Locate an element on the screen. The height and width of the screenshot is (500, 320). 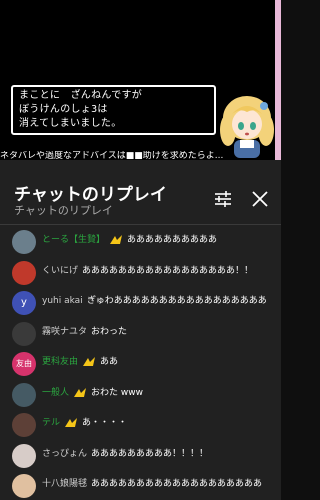
chat-message: y yuhi akai ぎゅわあああああああああああああああああ is located at coordinates (140, 302).